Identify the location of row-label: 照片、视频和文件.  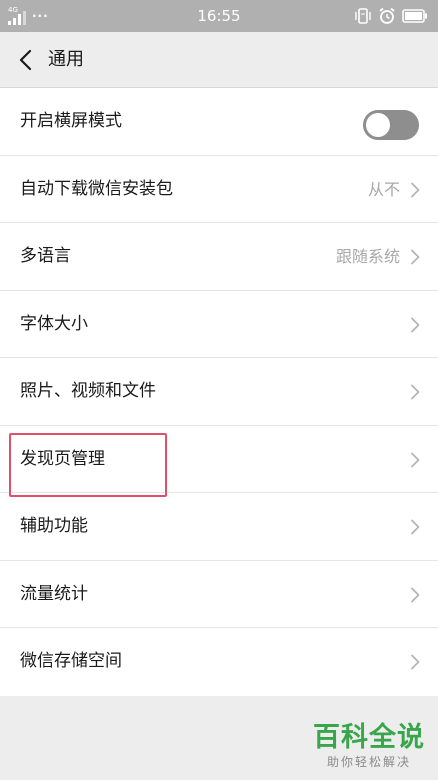
(88, 391).